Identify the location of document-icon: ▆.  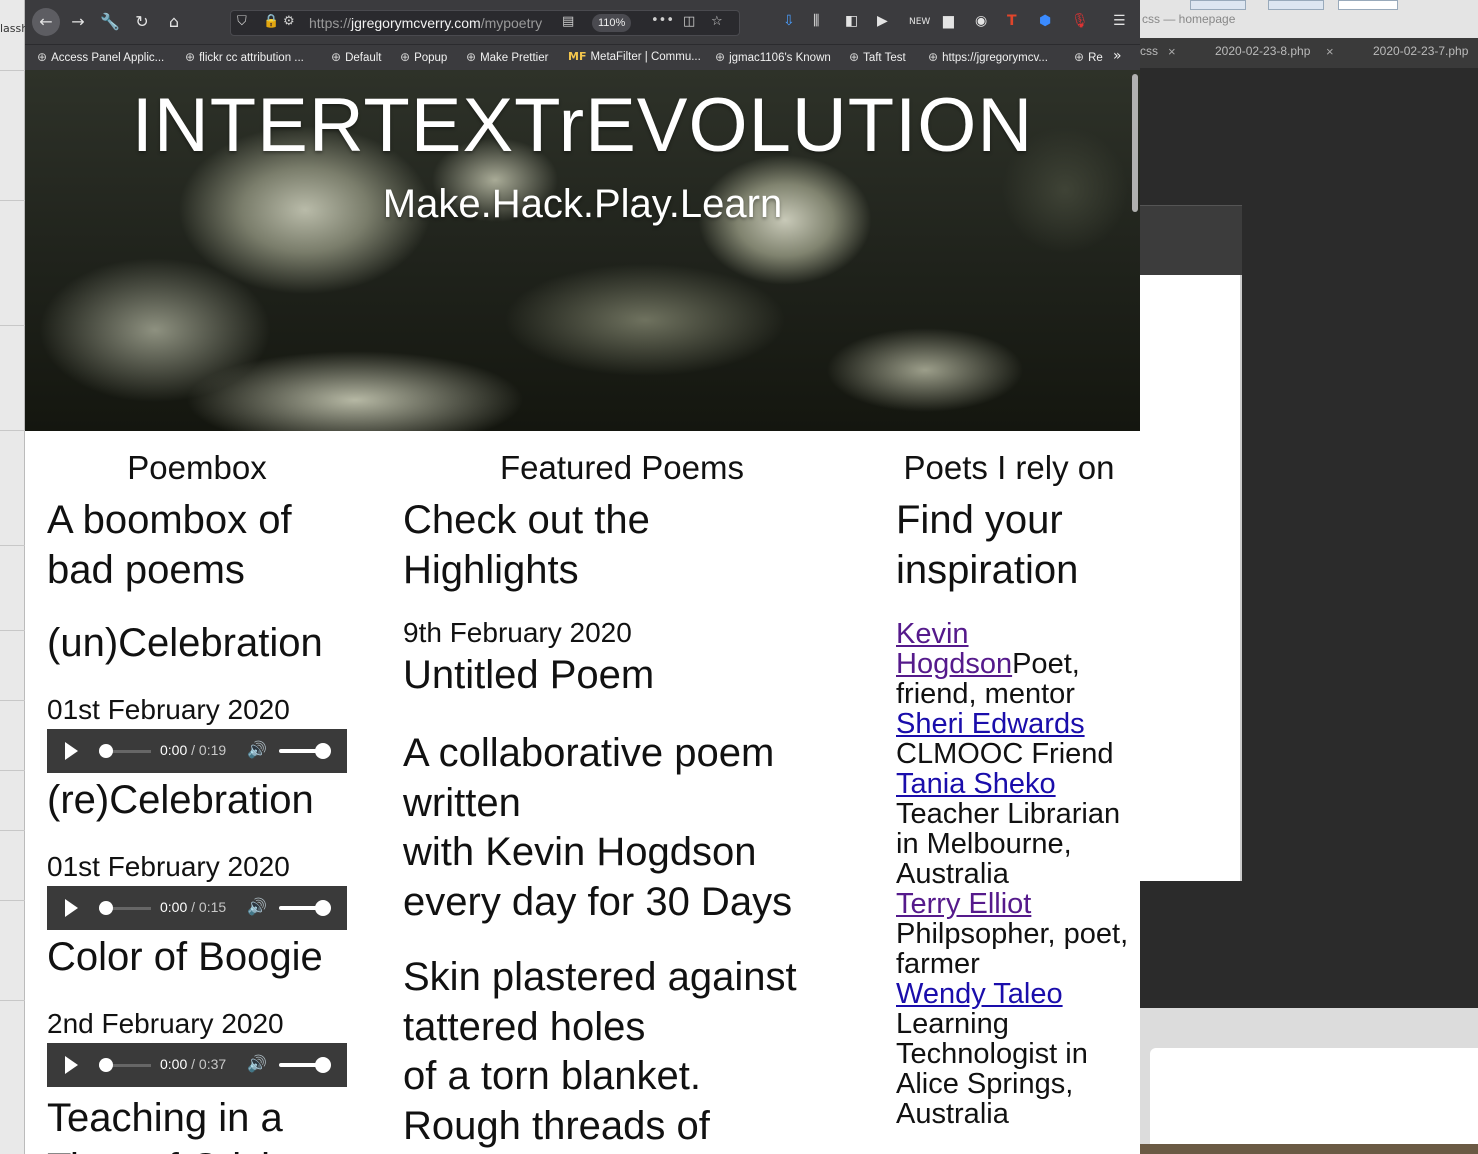
(948, 21).